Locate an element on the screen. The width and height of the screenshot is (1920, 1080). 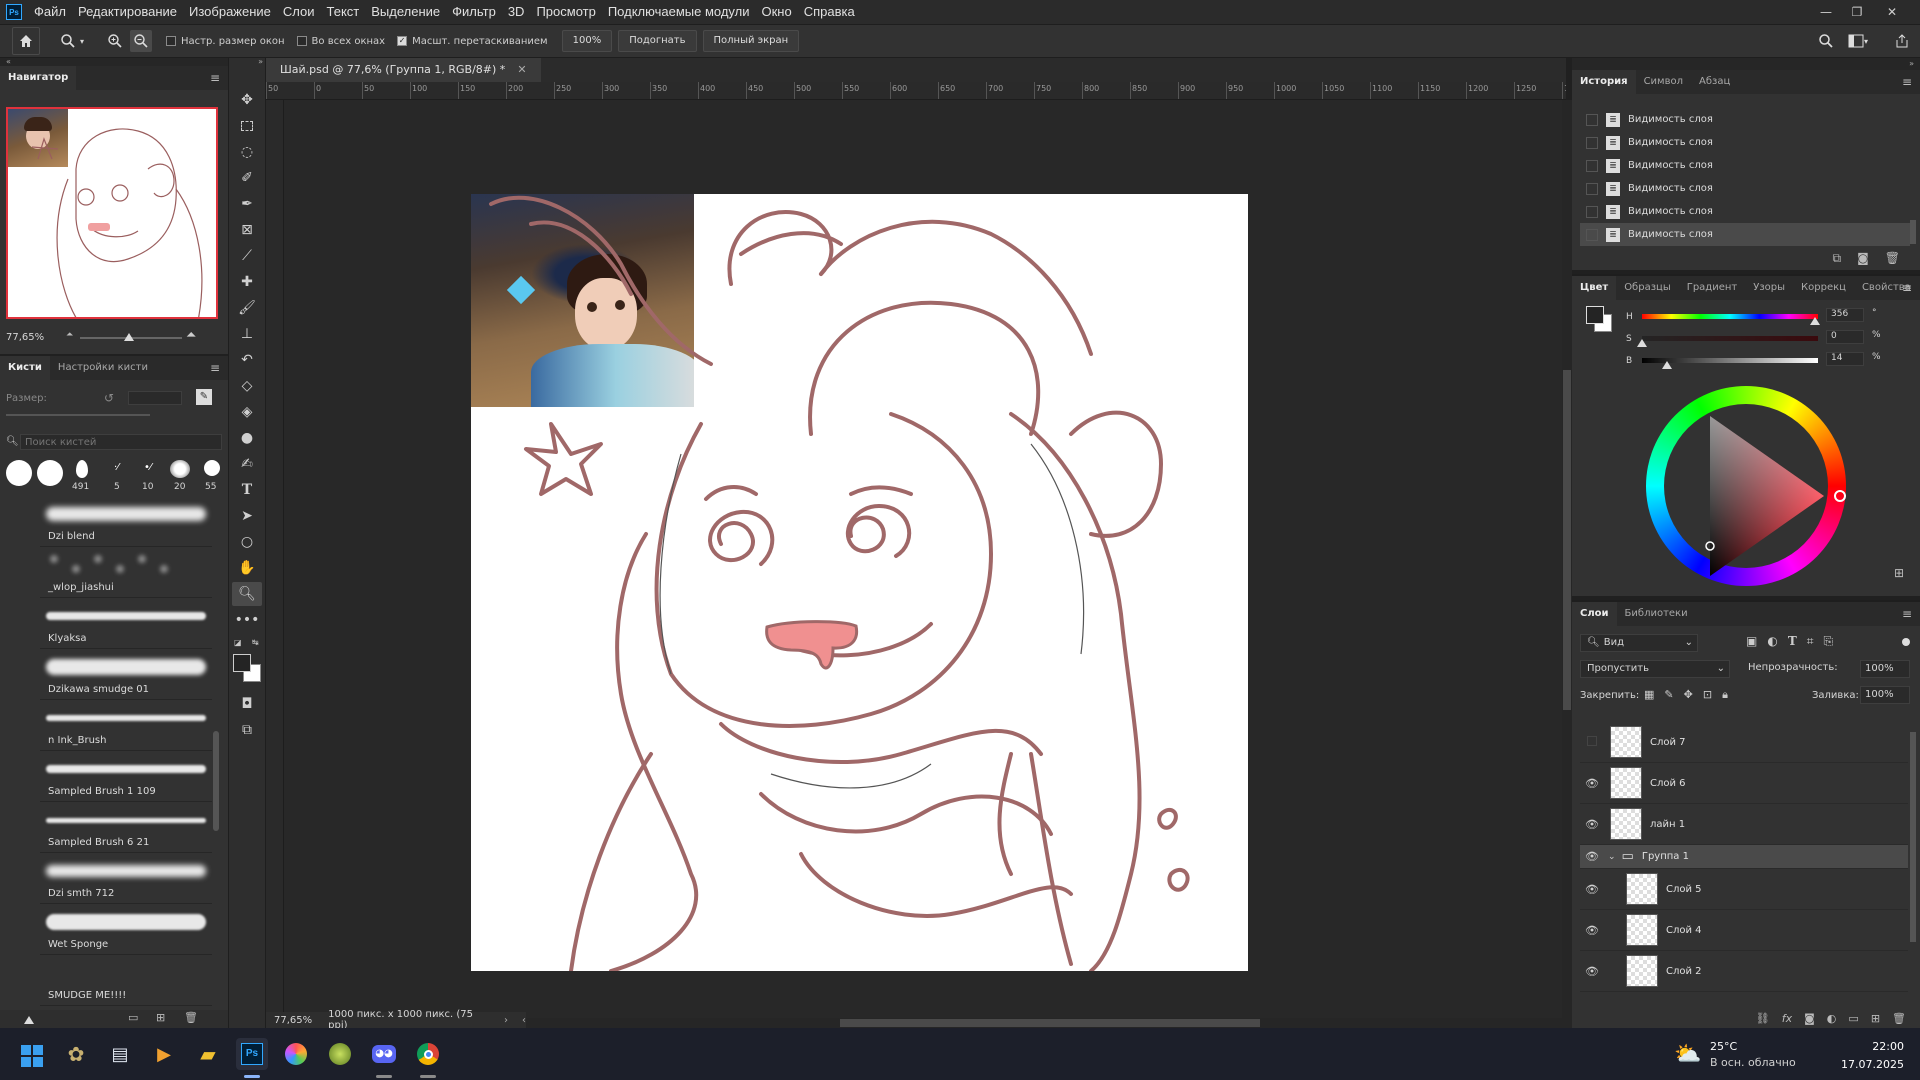
menu-item: Справка is located at coordinates (829, 12).